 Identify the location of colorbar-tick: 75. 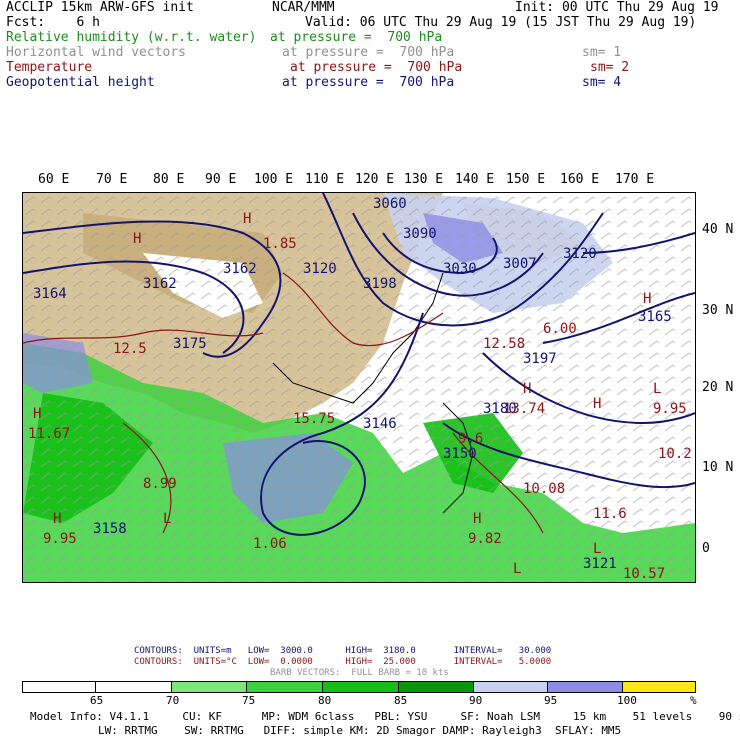
(249, 700).